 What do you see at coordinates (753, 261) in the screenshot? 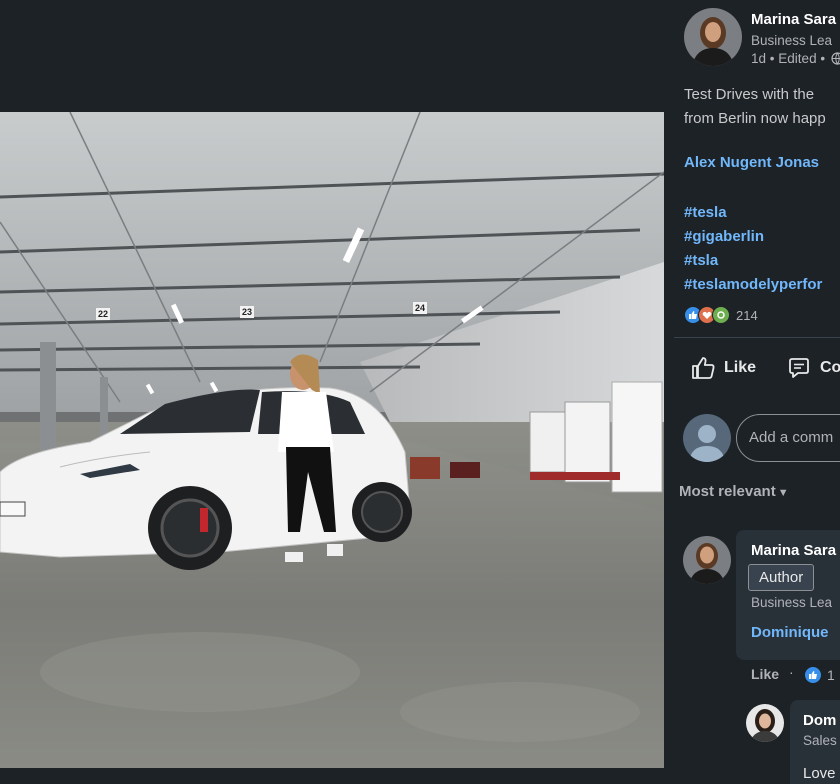
I see `hashtag-link: #tsla` at bounding box center [753, 261].